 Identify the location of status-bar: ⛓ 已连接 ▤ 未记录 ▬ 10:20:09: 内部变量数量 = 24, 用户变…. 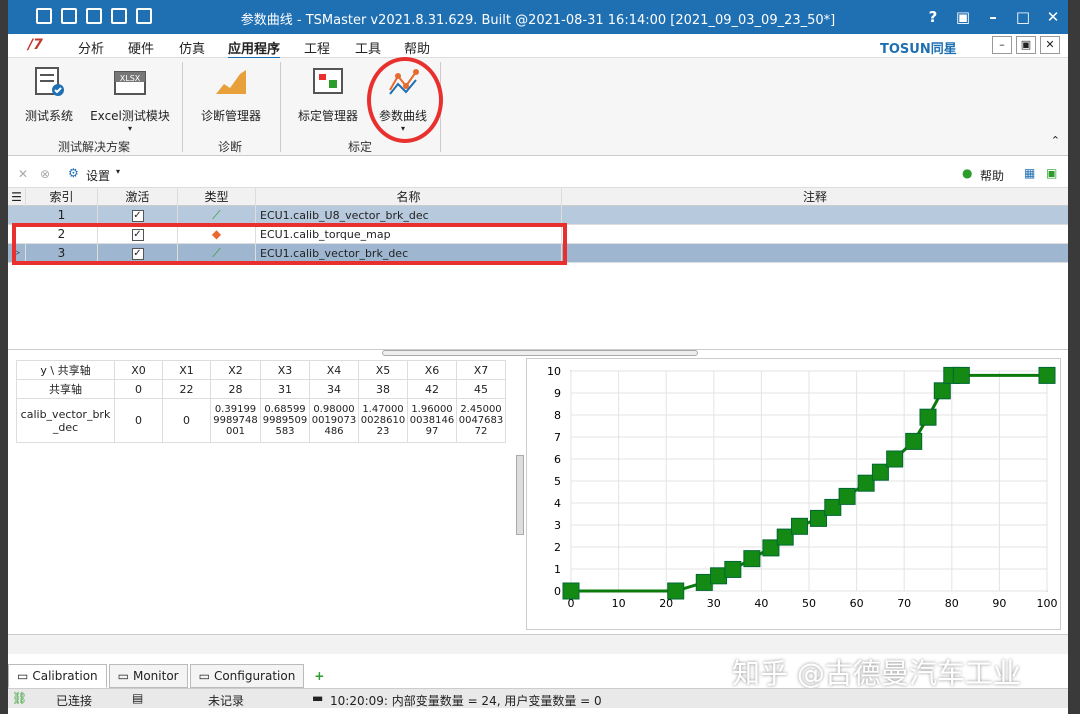
(538, 698).